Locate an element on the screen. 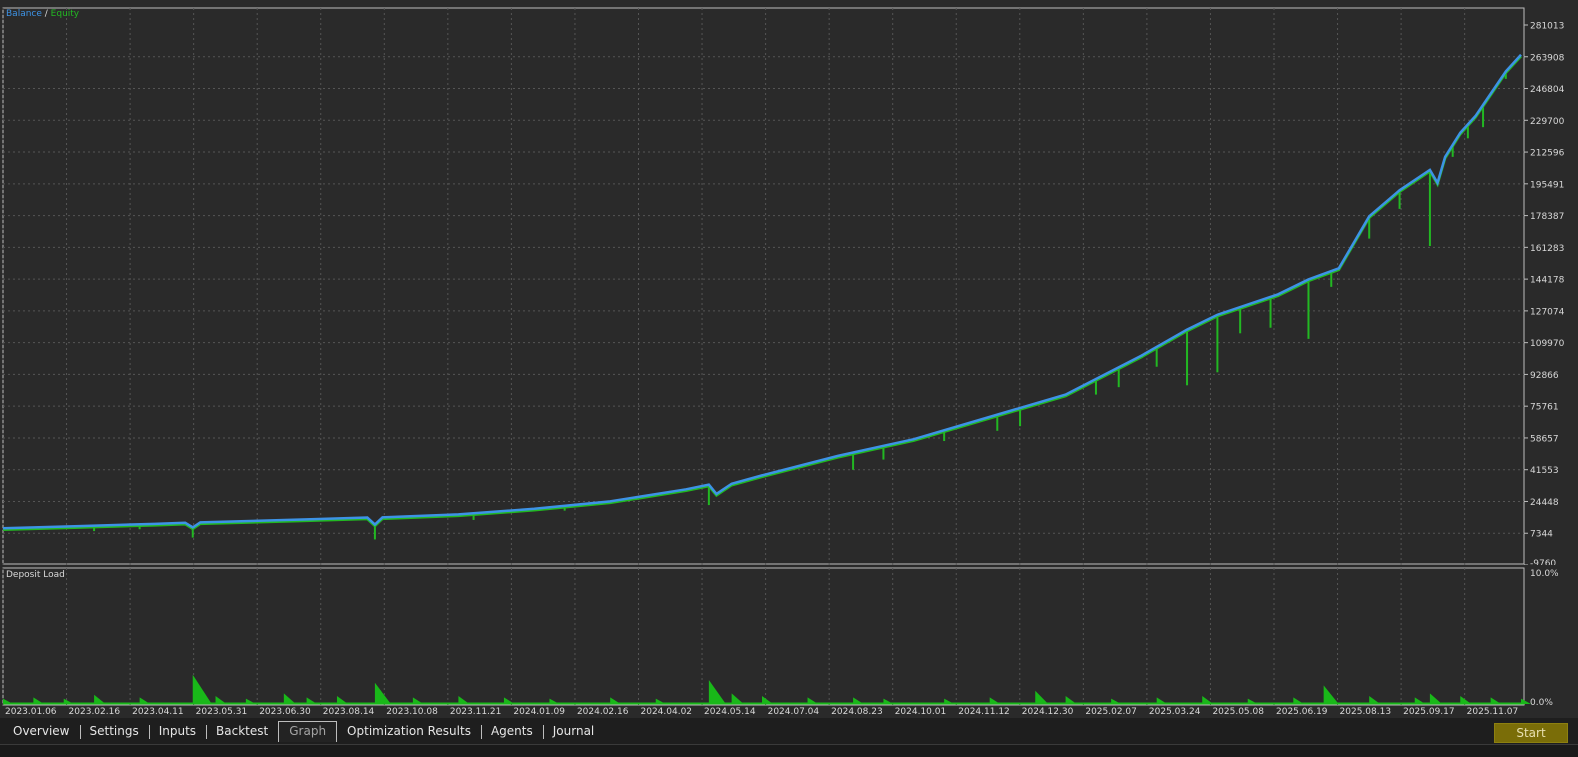  tab-inputs: Inputs is located at coordinates (177, 731).